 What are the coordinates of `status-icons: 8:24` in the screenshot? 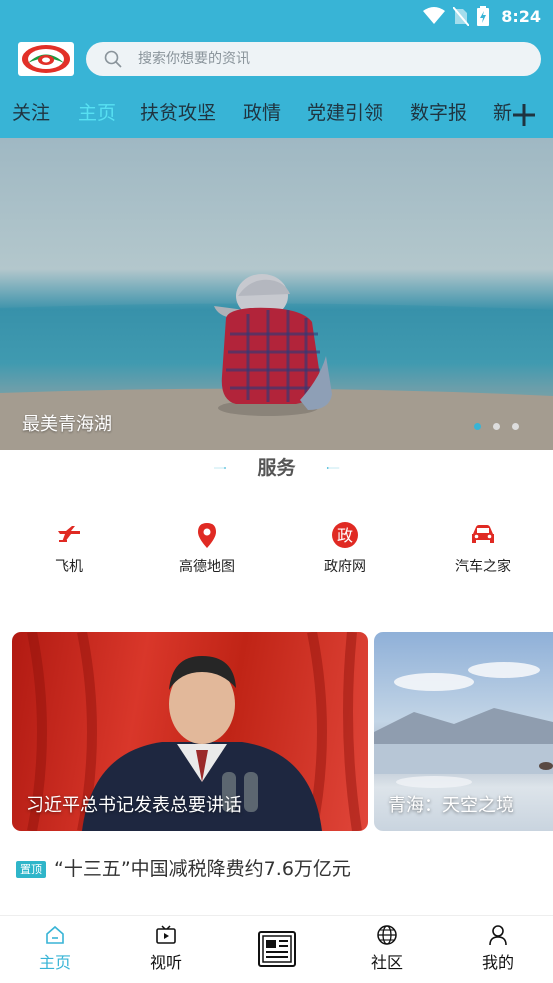 It's located at (482, 16).